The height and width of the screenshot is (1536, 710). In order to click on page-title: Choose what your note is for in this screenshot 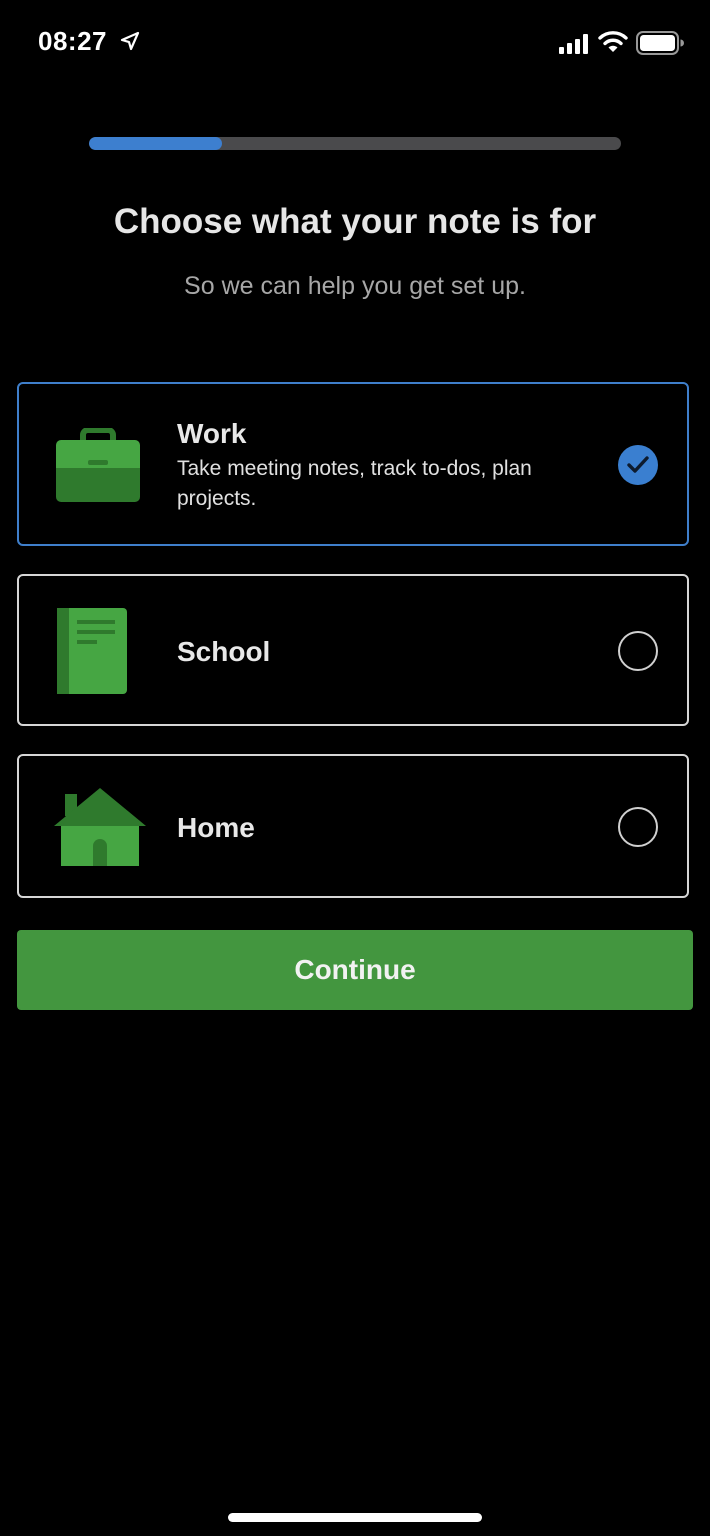, I will do `click(355, 221)`.